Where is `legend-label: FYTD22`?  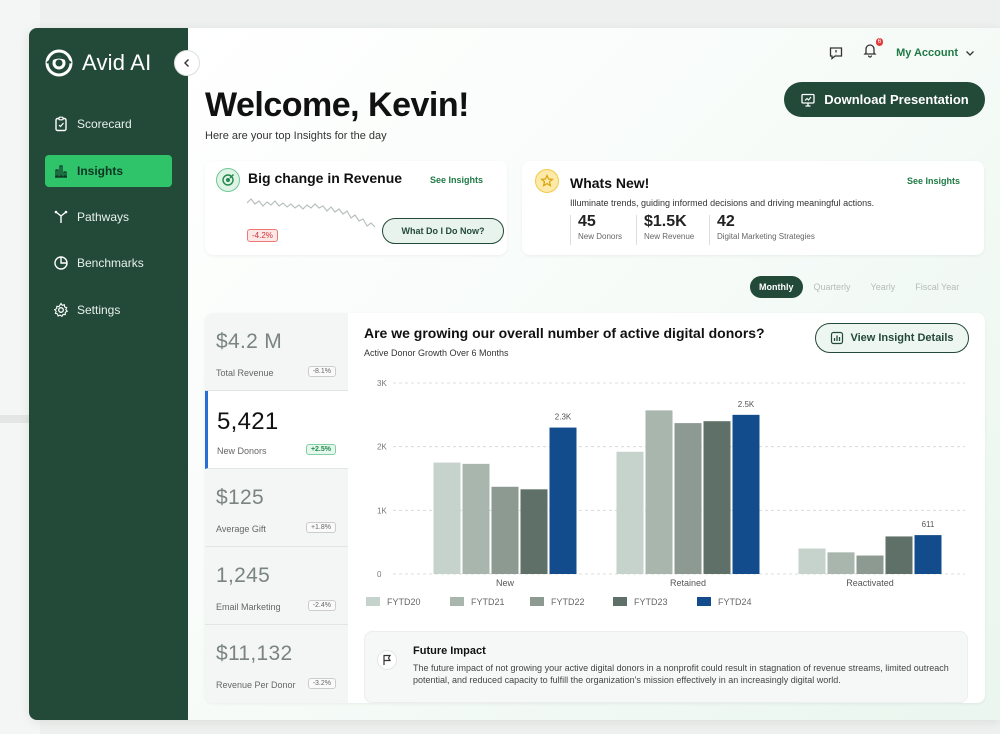
legend-label: FYTD22 is located at coordinates (568, 602).